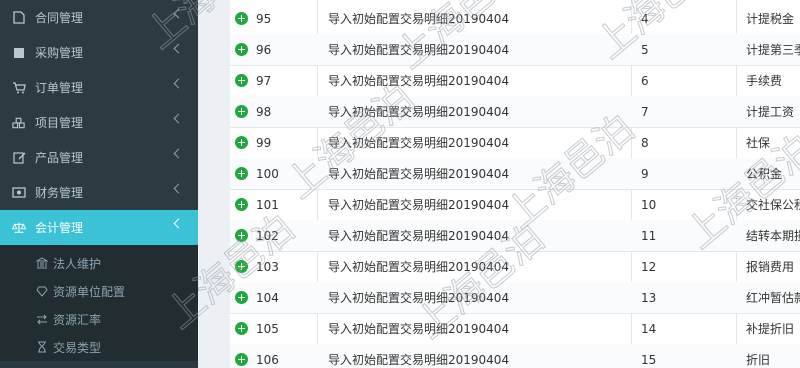 The height and width of the screenshot is (368, 800). I want to click on cell-type: 计提税金, so click(770, 19).